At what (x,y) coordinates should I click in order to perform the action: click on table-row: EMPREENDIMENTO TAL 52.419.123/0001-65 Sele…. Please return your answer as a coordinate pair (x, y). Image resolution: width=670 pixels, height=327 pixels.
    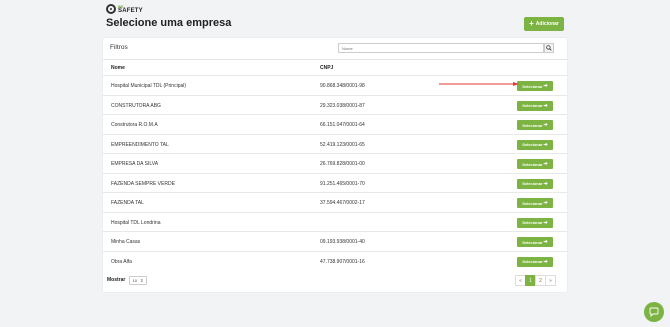
    Looking at the image, I should click on (335, 143).